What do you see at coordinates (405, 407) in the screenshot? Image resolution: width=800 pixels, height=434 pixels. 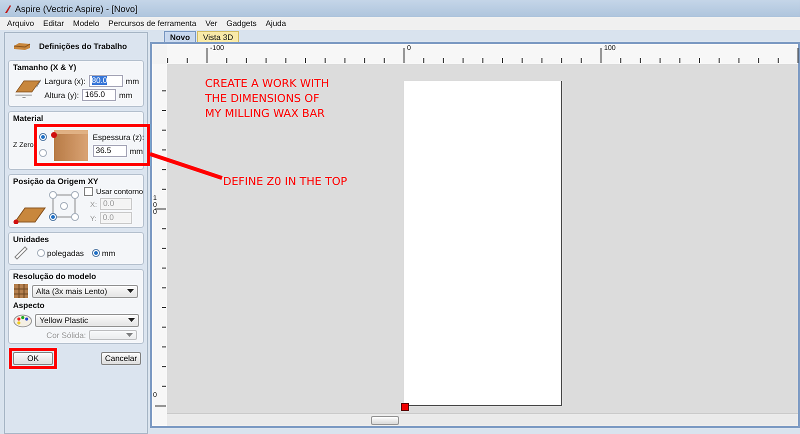 I see `origin-marker` at bounding box center [405, 407].